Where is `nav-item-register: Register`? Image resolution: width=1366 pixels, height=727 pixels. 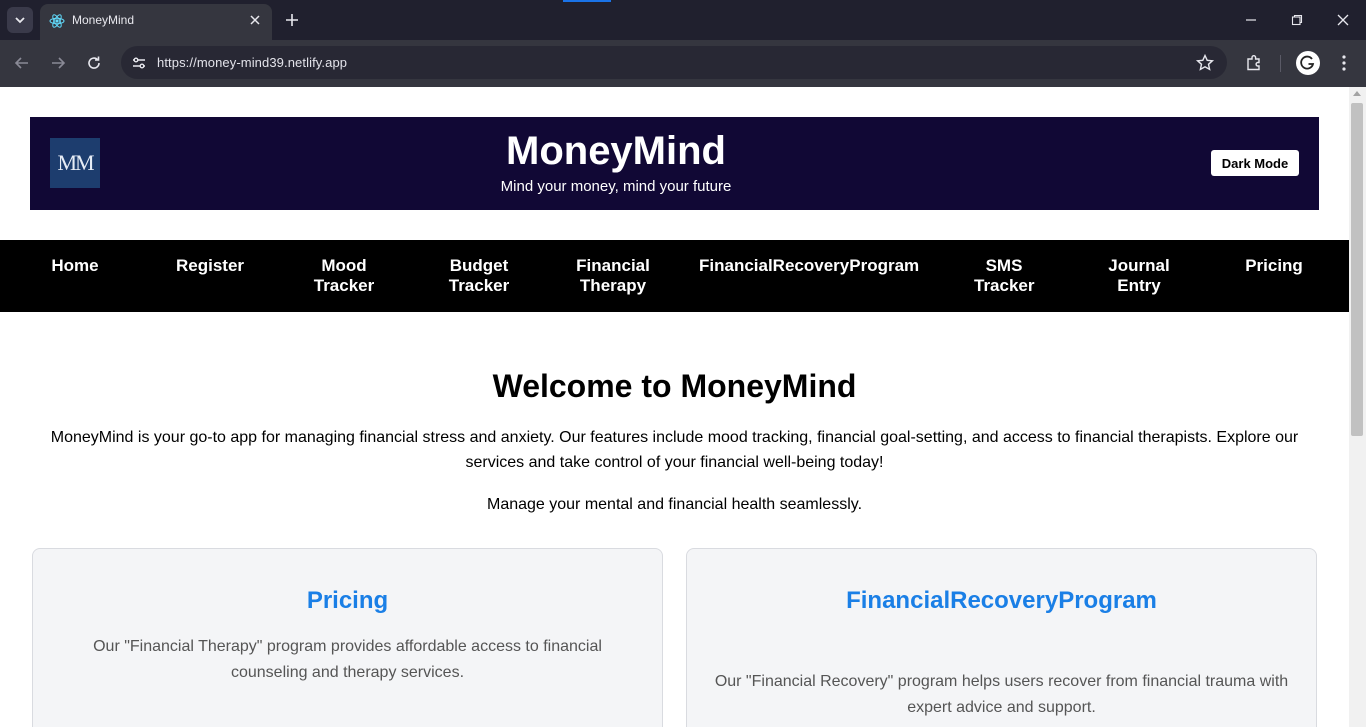
nav-item-register: Register is located at coordinates (210, 266).